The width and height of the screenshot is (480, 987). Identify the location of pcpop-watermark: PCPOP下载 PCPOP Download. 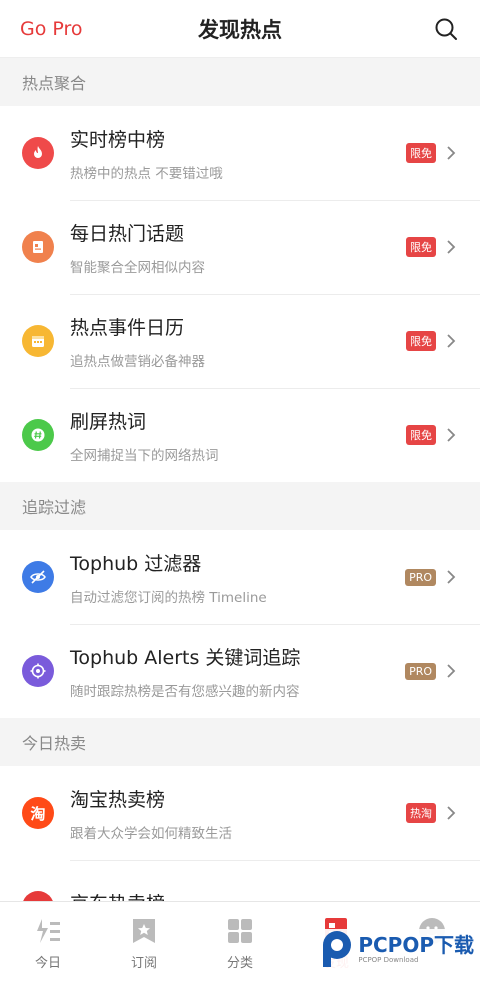
(397, 949).